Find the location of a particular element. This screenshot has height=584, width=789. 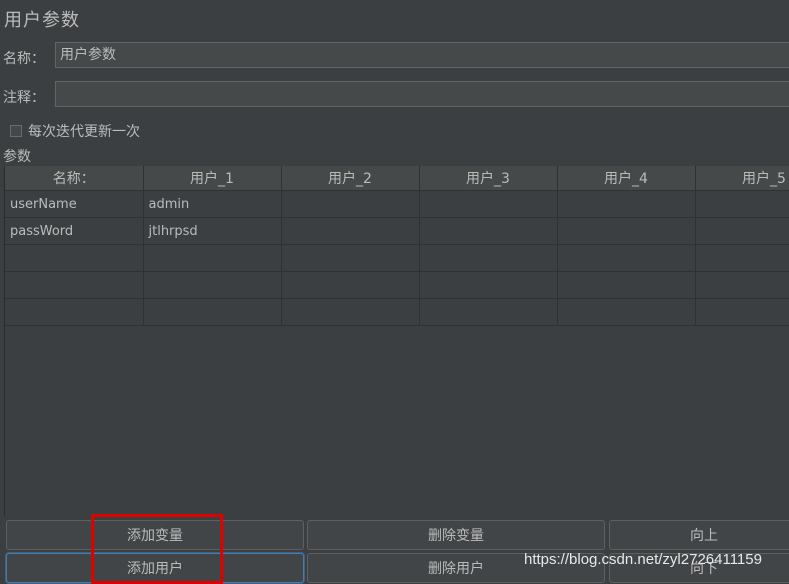

table-header-row: 名称： 用户_1 用户_2 用户_3 用户_4 用户_5 is located at coordinates (397, 178).